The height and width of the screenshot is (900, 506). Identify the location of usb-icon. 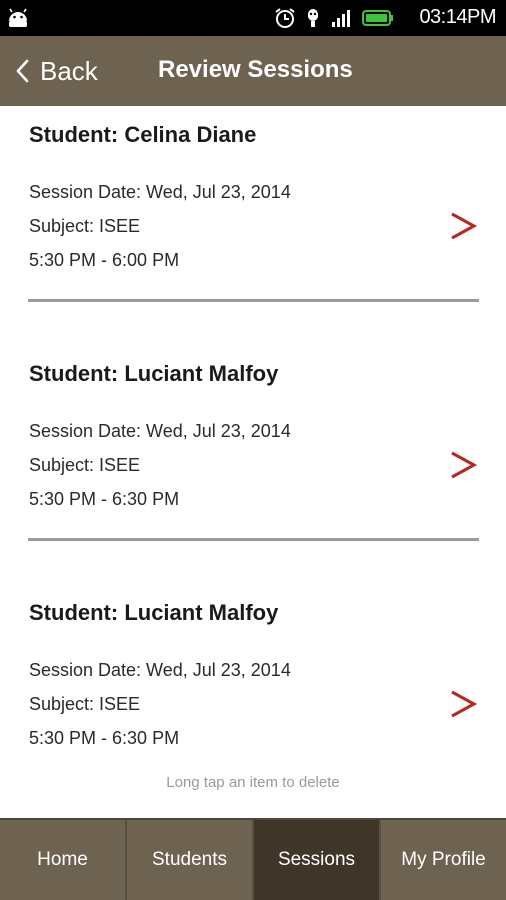
(313, 18).